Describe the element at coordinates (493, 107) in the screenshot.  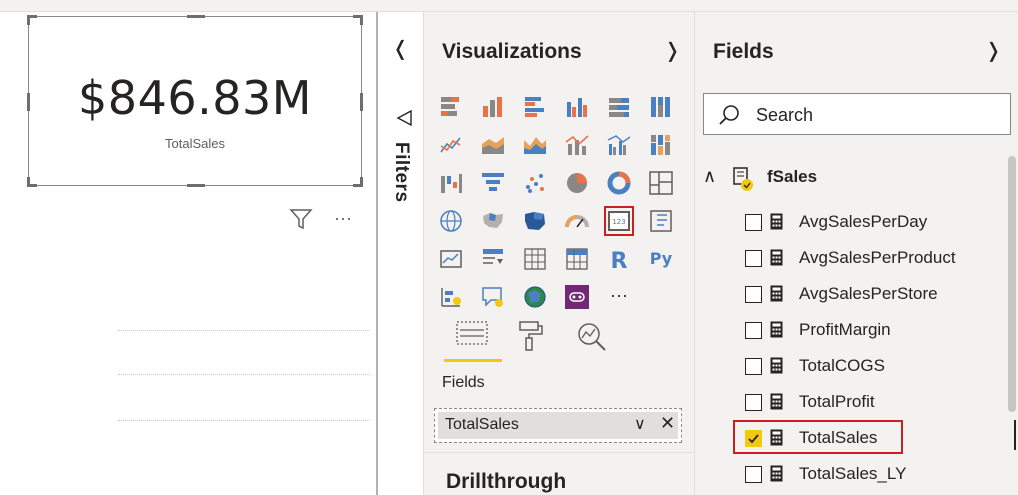
I see `stacked-column-chart-icon` at that location.